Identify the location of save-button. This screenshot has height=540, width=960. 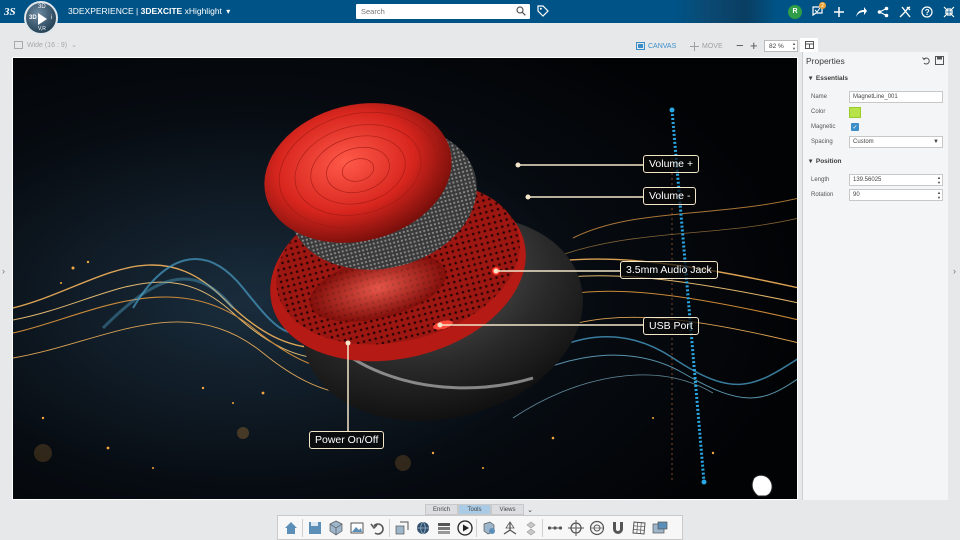
(314, 527).